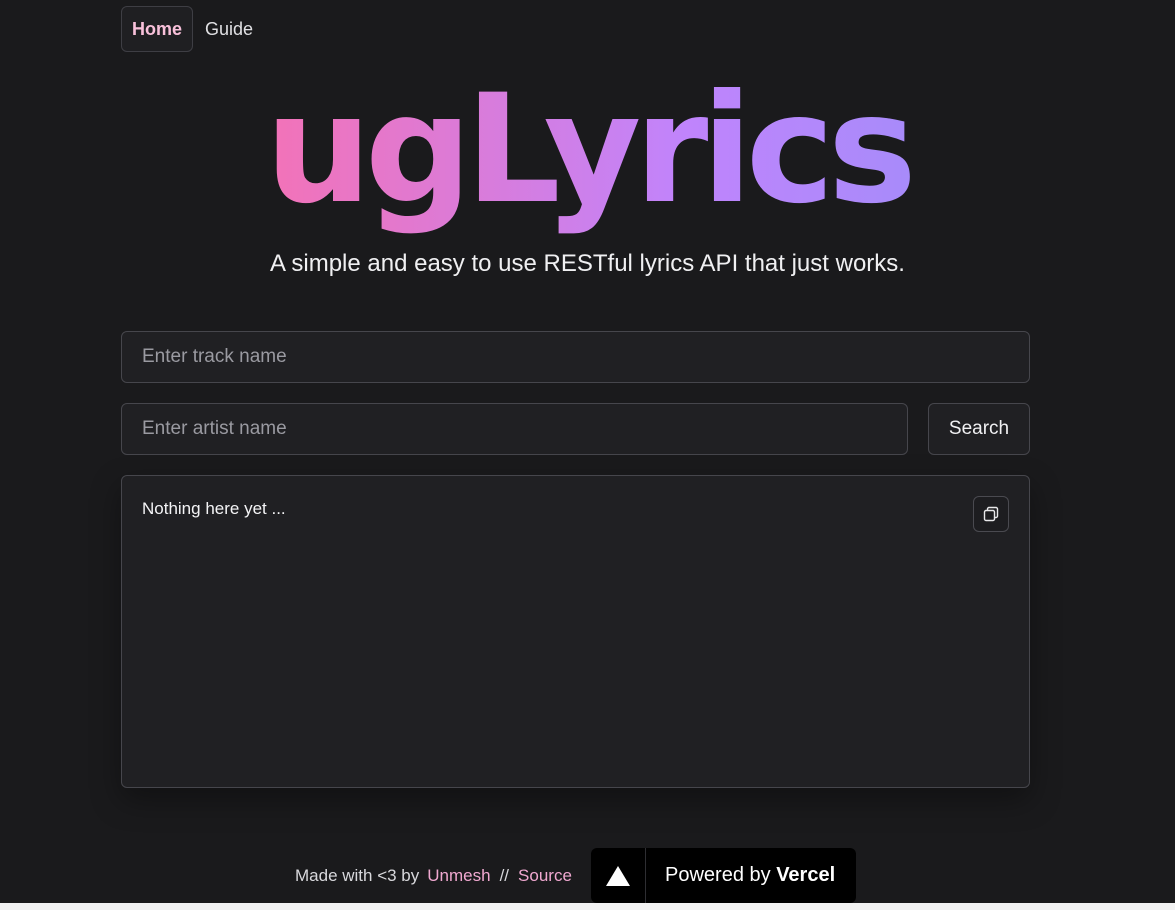  What do you see at coordinates (575, 357) in the screenshot?
I see `track-name-input` at bounding box center [575, 357].